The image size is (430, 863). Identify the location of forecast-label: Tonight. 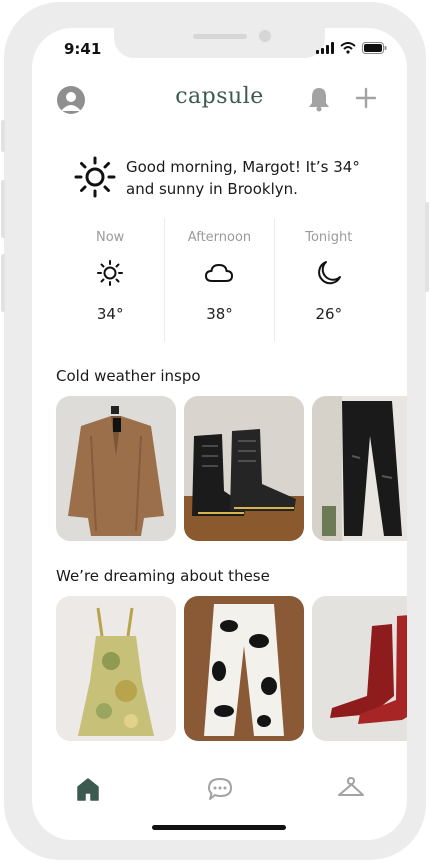
(329, 237).